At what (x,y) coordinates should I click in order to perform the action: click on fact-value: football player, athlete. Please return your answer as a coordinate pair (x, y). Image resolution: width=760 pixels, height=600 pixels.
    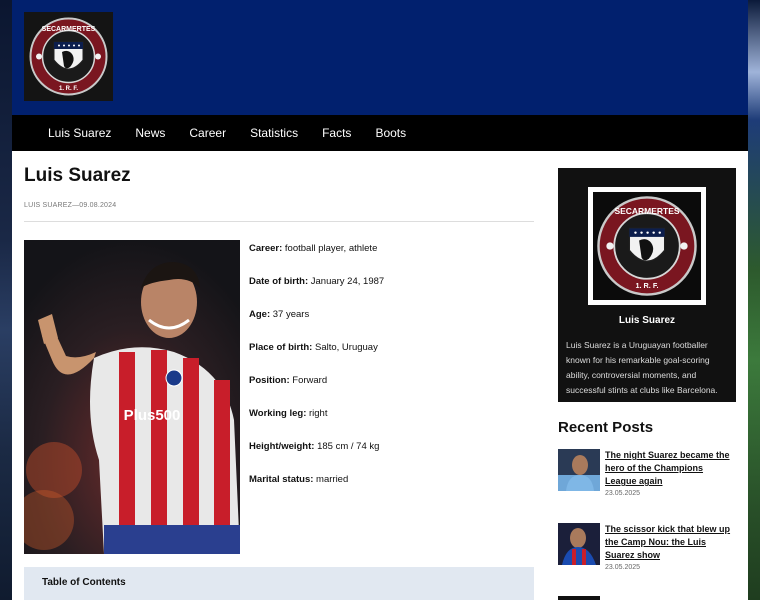
    Looking at the image, I should click on (330, 248).